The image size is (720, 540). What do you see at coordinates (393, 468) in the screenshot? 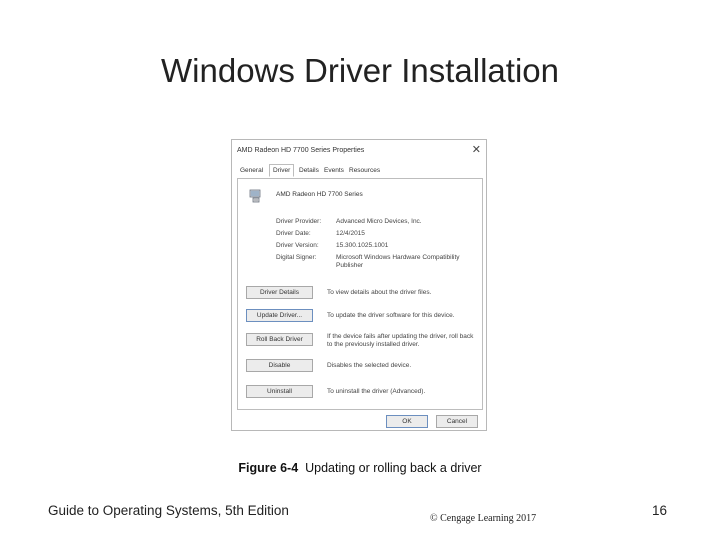
I see `figure-caption-text: Updating or rolling back a driver` at bounding box center [393, 468].